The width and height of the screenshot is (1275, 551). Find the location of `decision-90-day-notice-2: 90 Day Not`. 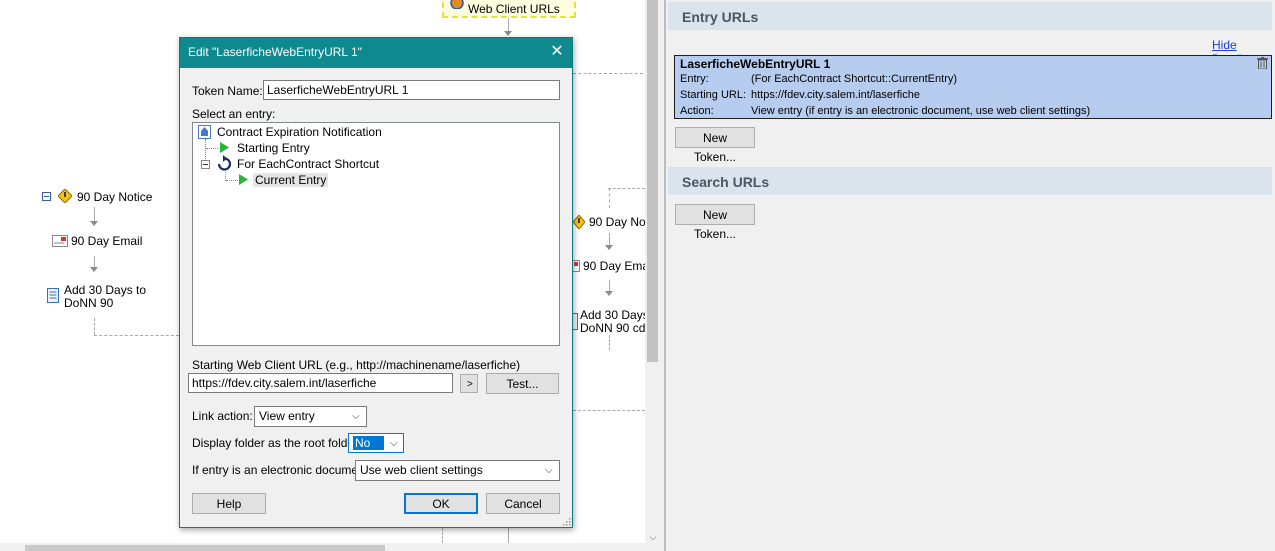

decision-90-day-notice-2: 90 Day Not is located at coordinates (617, 222).